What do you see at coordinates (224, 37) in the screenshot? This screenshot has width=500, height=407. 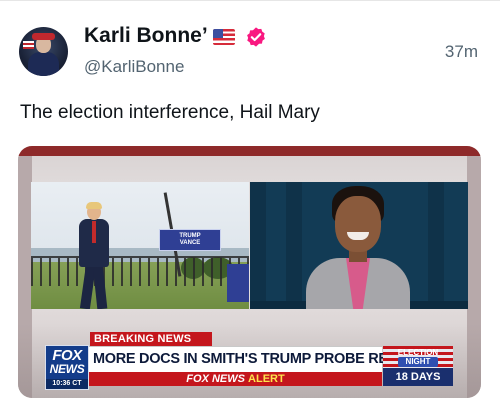 I see `us-flag-icon` at bounding box center [224, 37].